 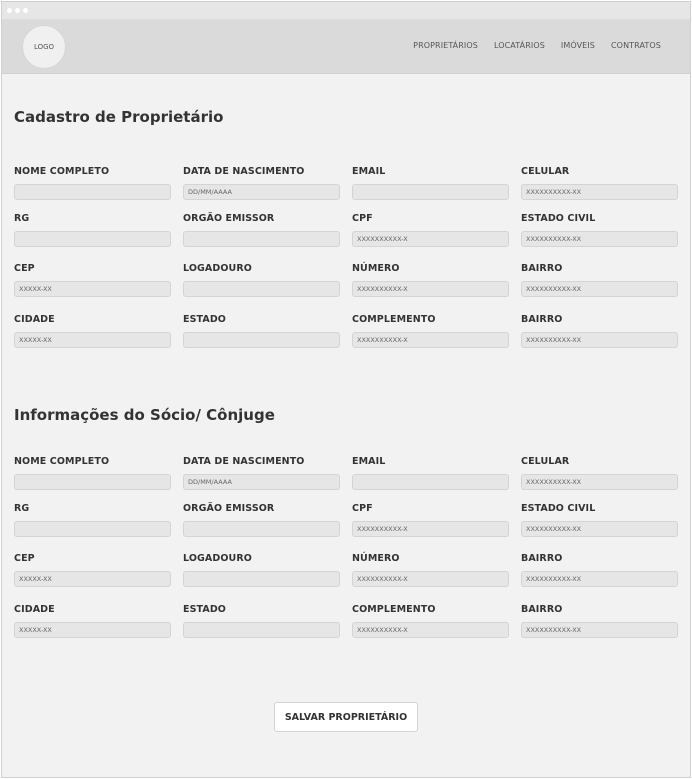 What do you see at coordinates (22, 508) in the screenshot?
I see `field-label: RG` at bounding box center [22, 508].